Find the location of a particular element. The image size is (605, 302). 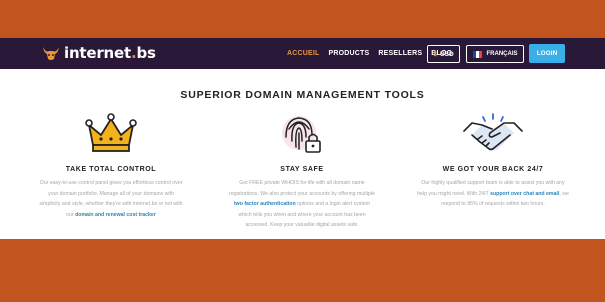

currency-selector: $ USD is located at coordinates (443, 54).